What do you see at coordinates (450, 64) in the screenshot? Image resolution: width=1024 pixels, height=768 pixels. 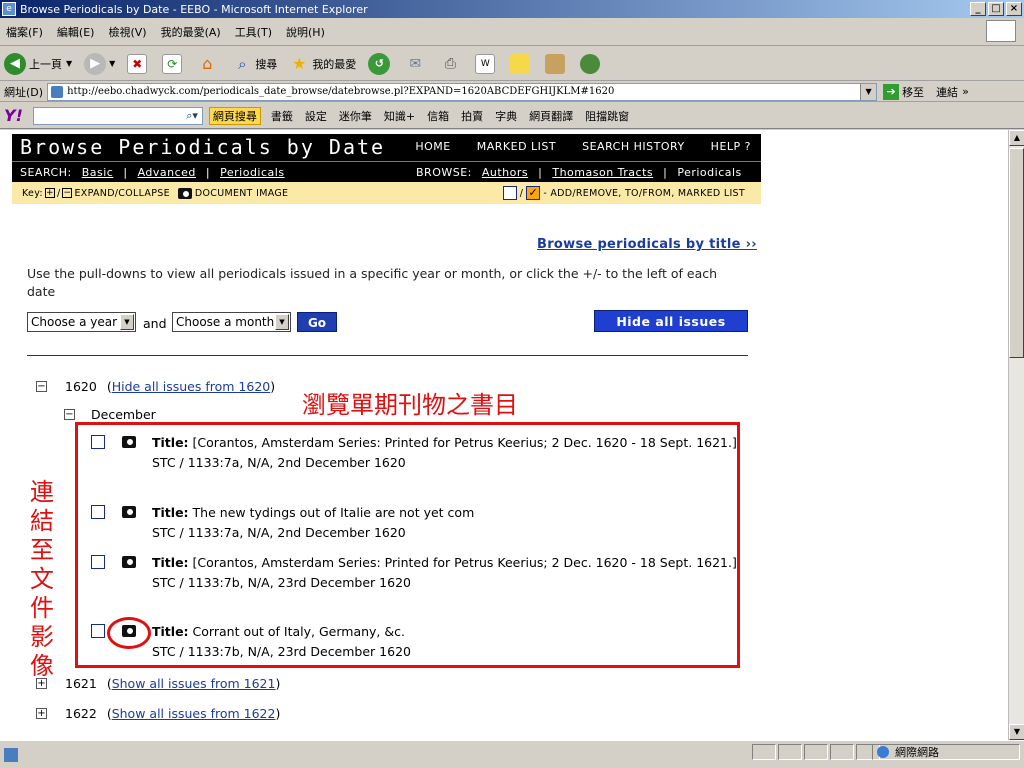 I see `print-icon: ⎙` at bounding box center [450, 64].